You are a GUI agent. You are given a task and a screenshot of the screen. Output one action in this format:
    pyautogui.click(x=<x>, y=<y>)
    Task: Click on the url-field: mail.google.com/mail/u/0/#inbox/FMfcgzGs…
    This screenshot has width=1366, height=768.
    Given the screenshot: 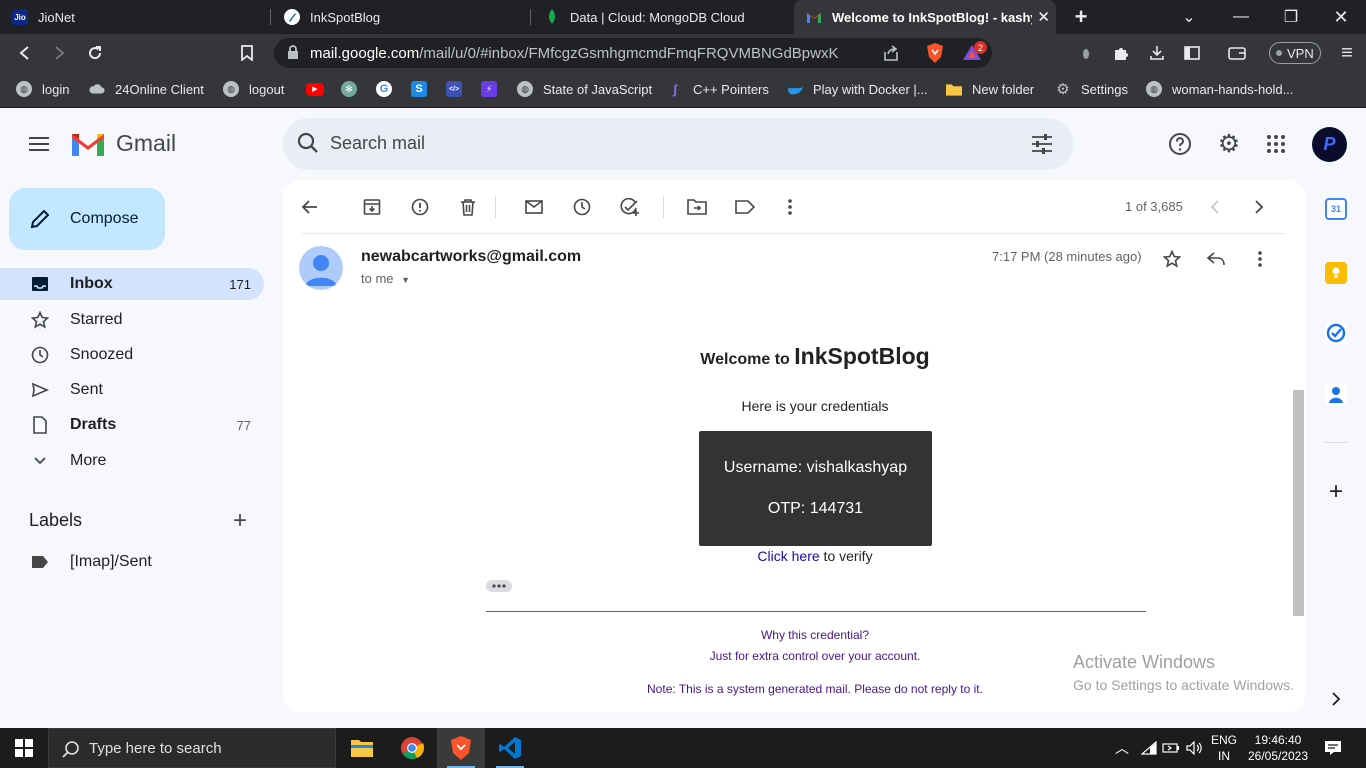 What is the action you would take?
    pyautogui.click(x=633, y=53)
    